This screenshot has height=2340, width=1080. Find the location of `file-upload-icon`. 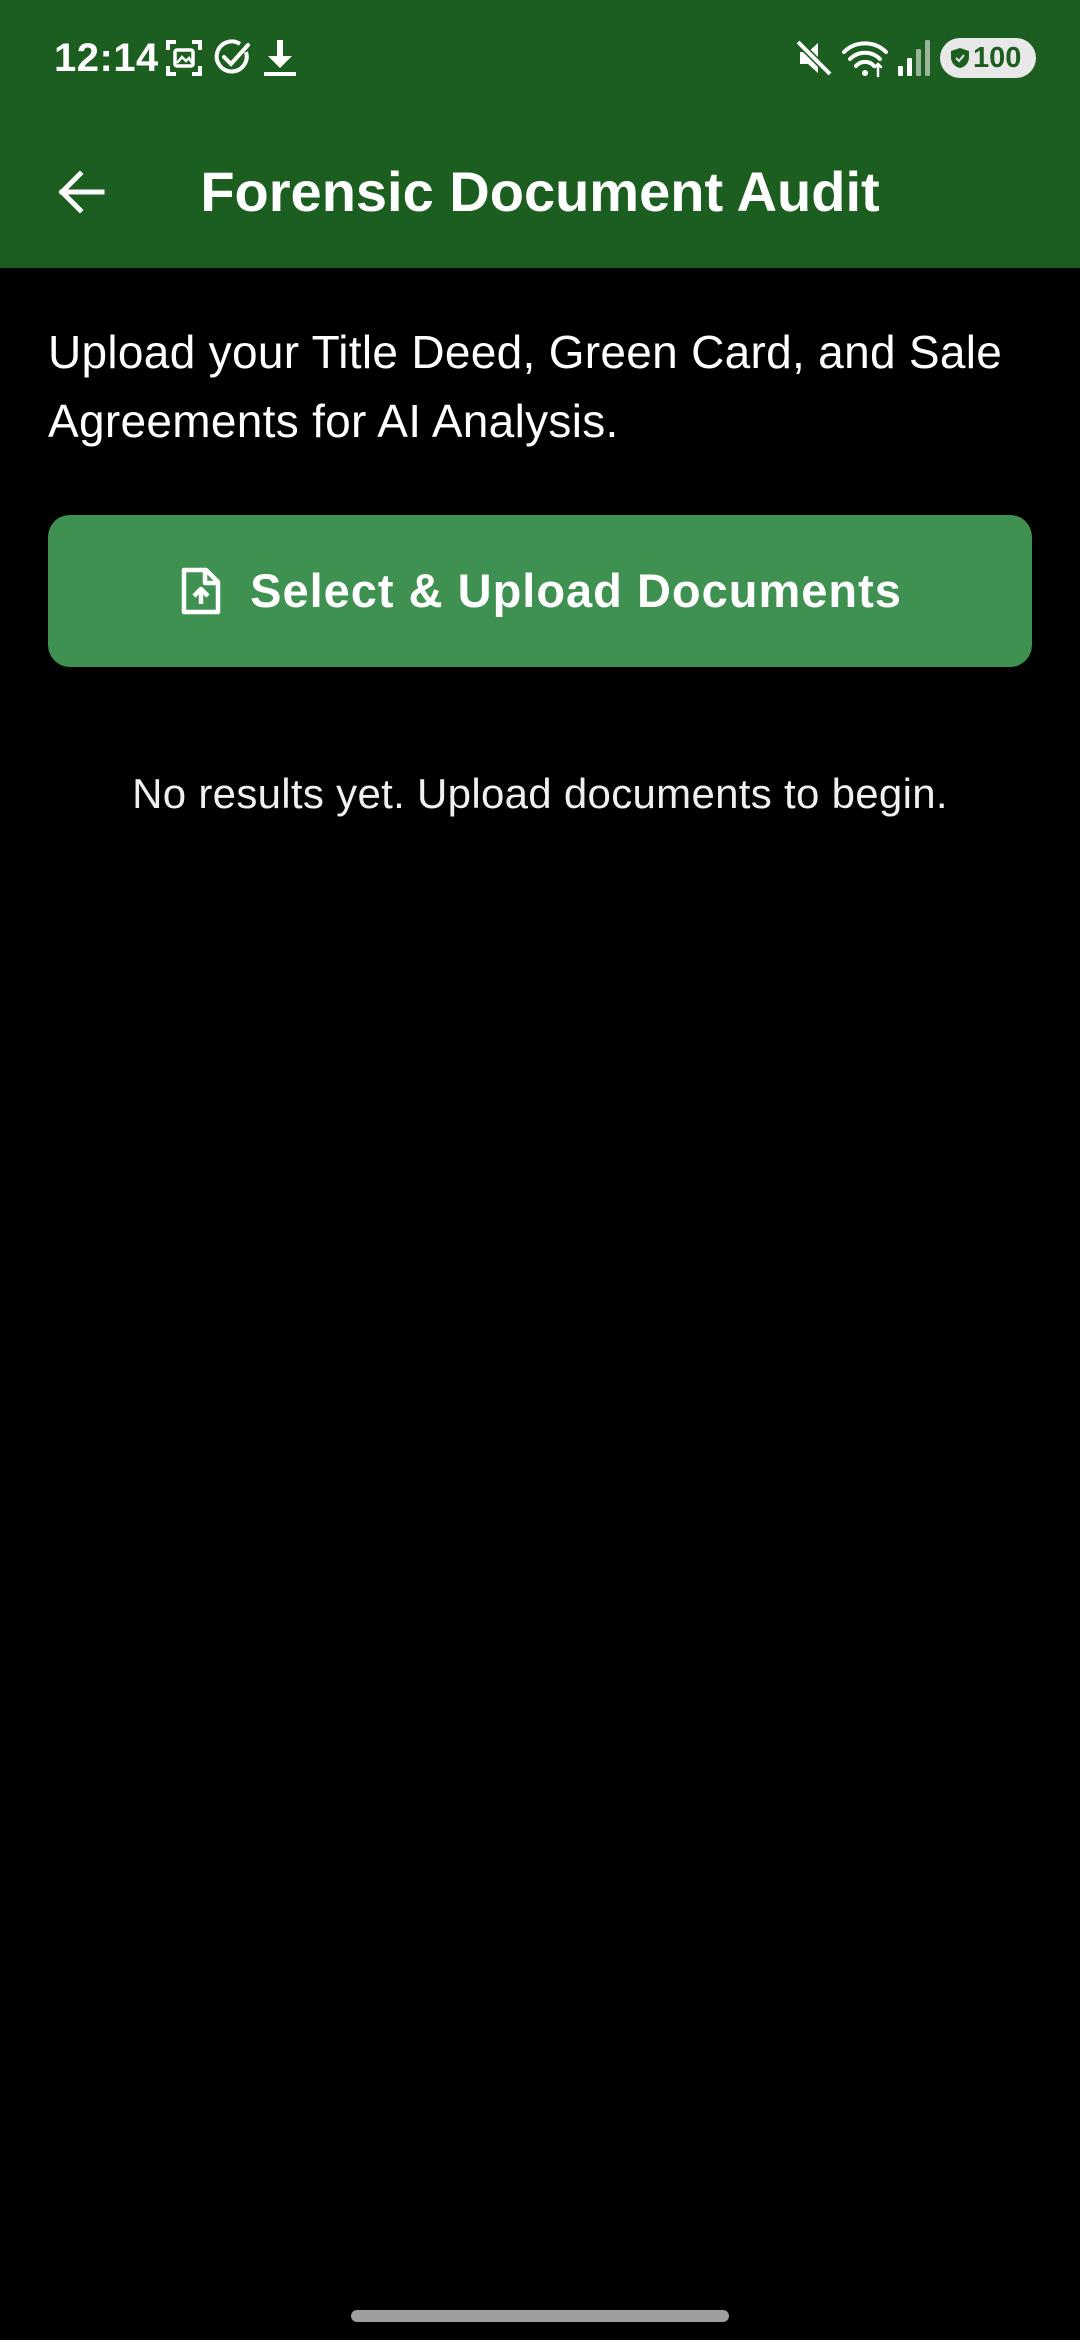

file-upload-icon is located at coordinates (201, 591).